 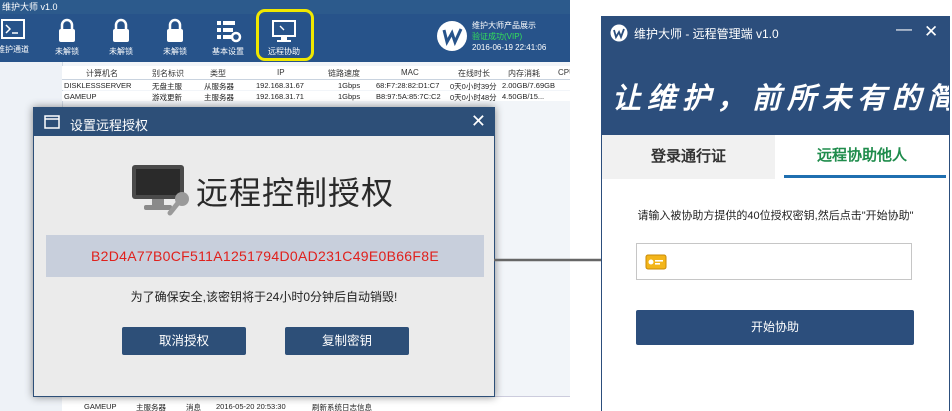 I want to click on authorization-key: B2D4A77B0CF511A1251794D0AD231C49E0B66F8E, so click(x=265, y=256).